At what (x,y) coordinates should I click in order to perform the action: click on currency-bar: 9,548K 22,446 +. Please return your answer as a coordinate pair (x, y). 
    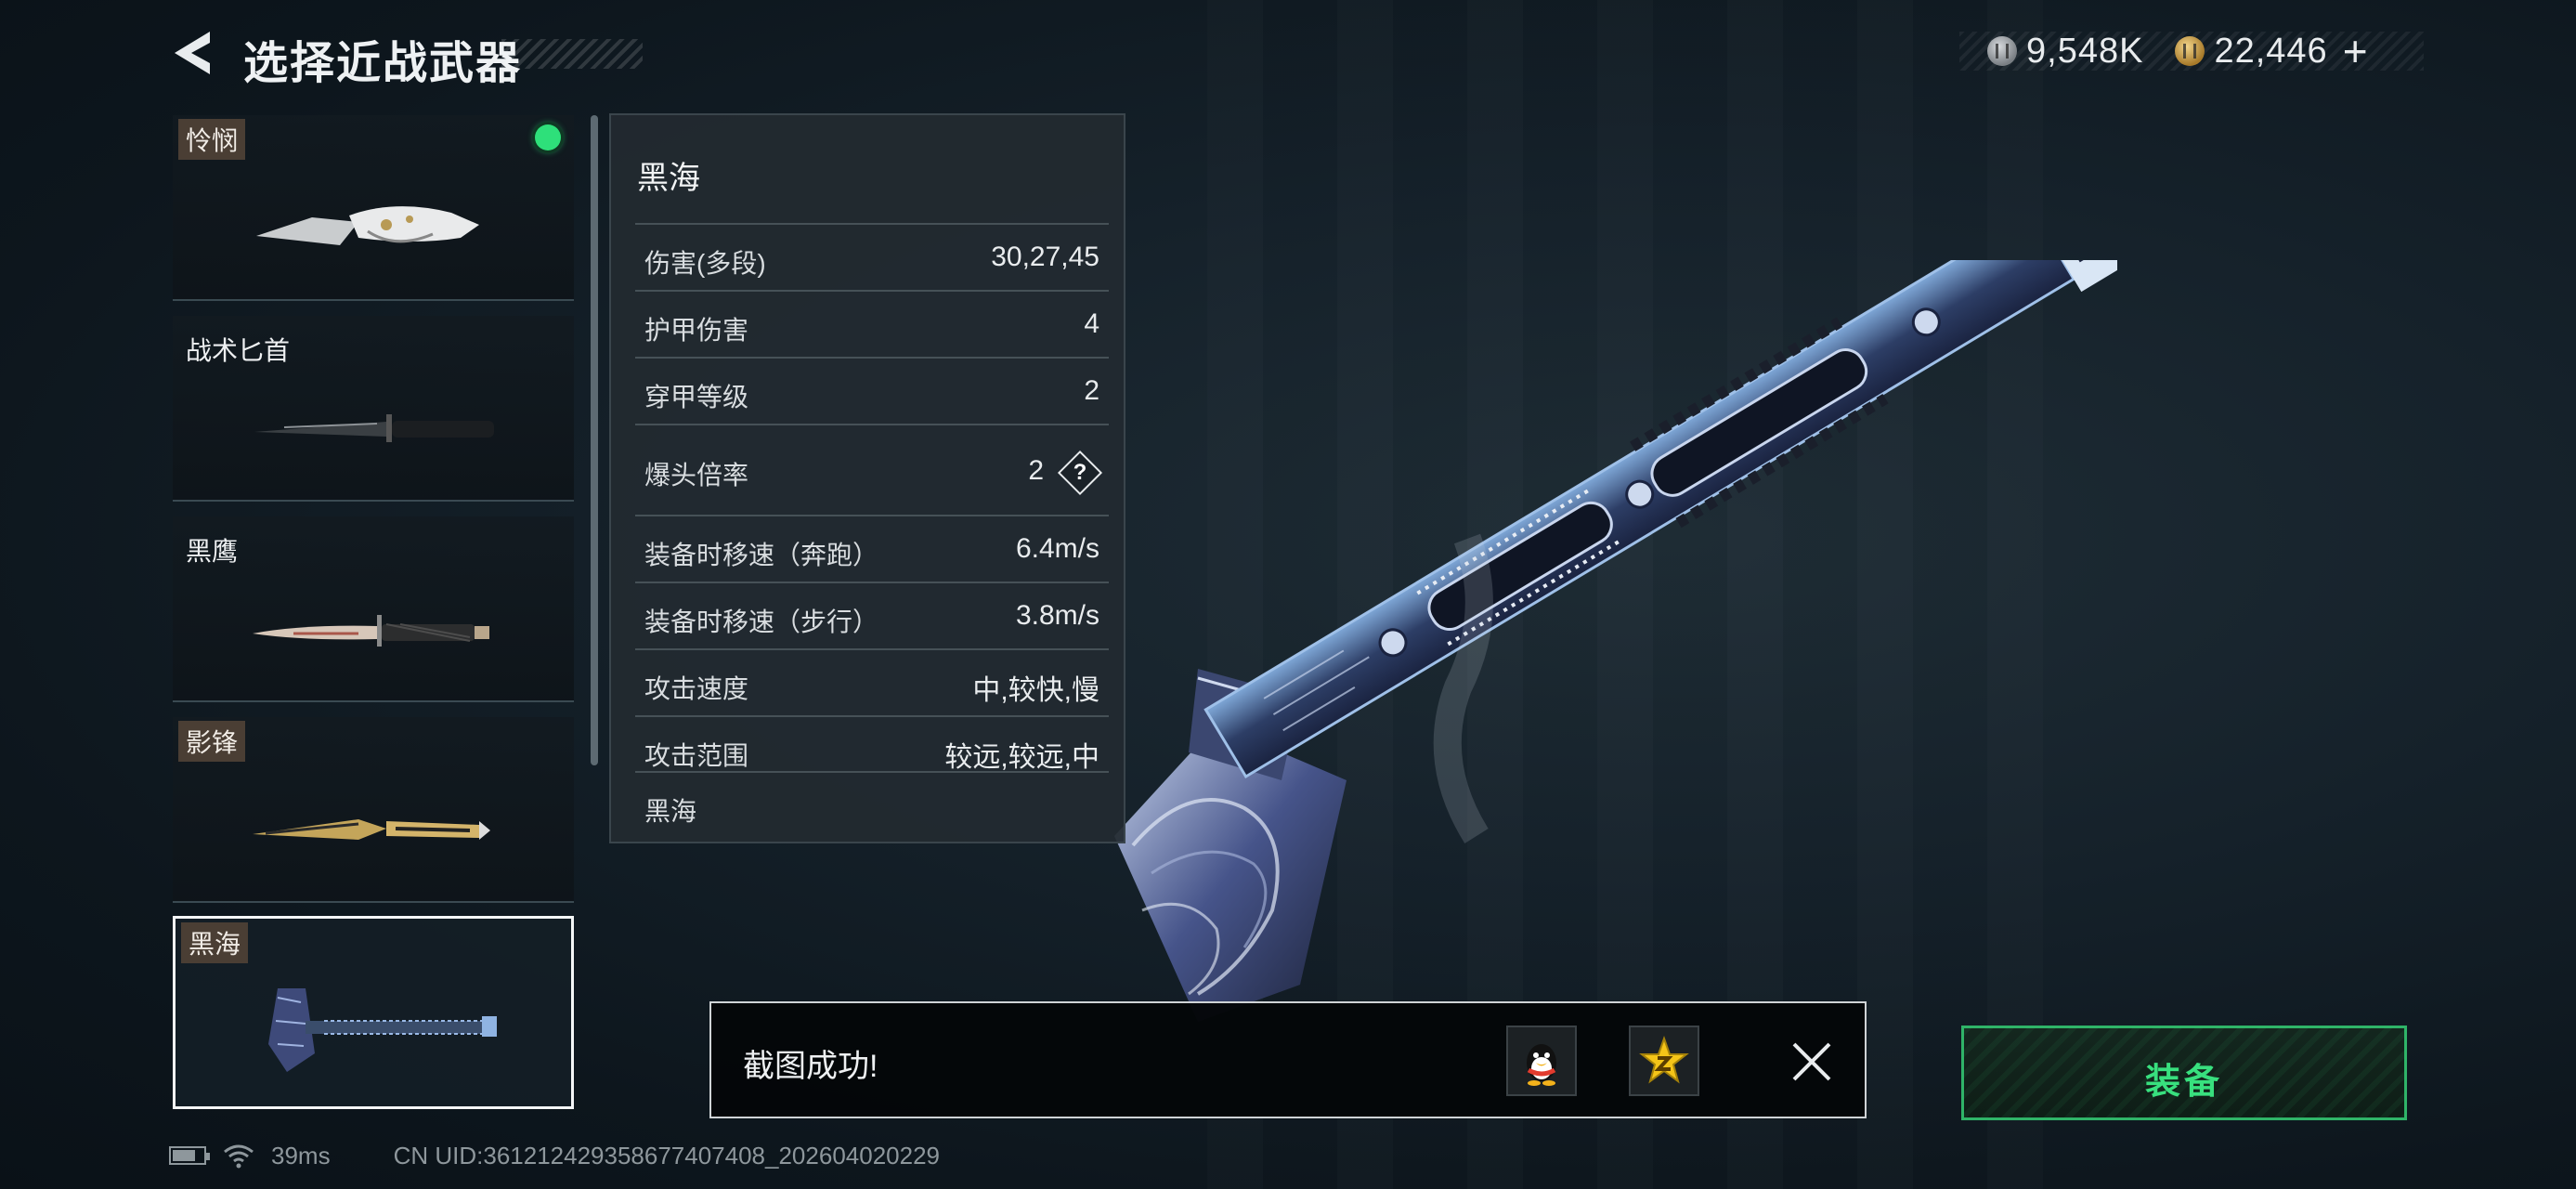
    Looking at the image, I should click on (2191, 51).